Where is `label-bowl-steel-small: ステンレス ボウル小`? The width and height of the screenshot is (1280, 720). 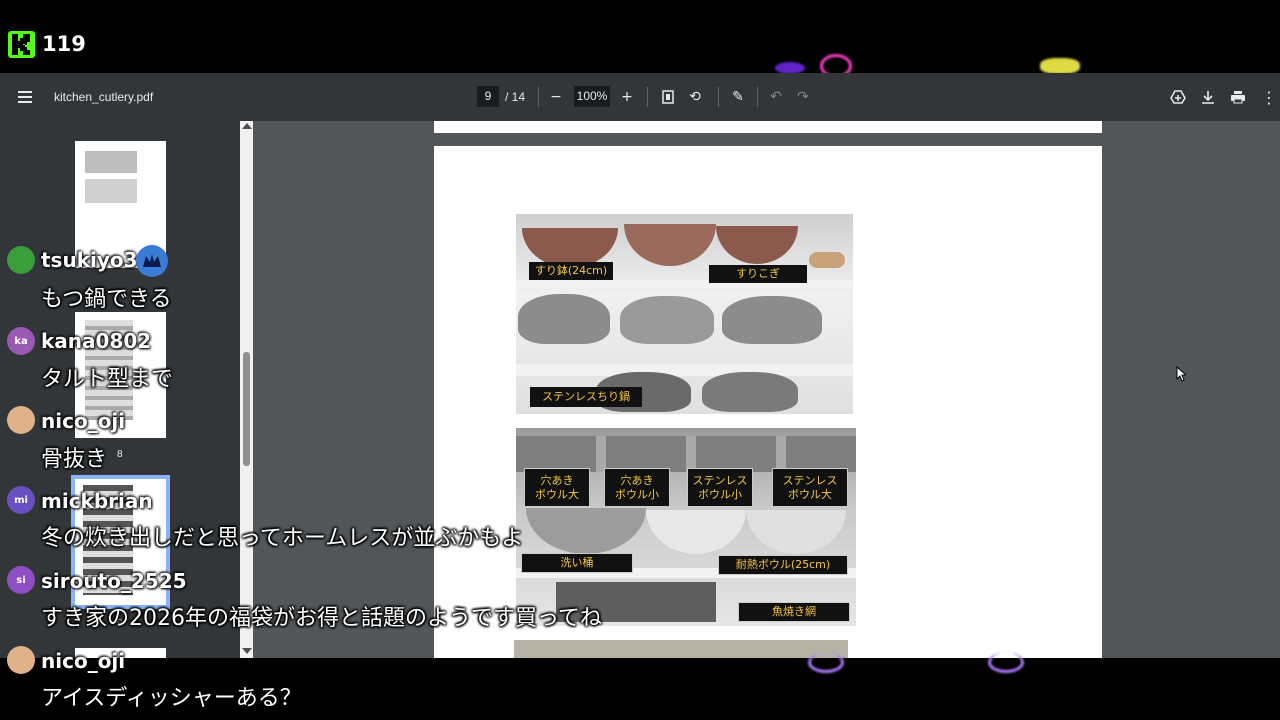 label-bowl-steel-small: ステンレス ボウル小 is located at coordinates (720, 487).